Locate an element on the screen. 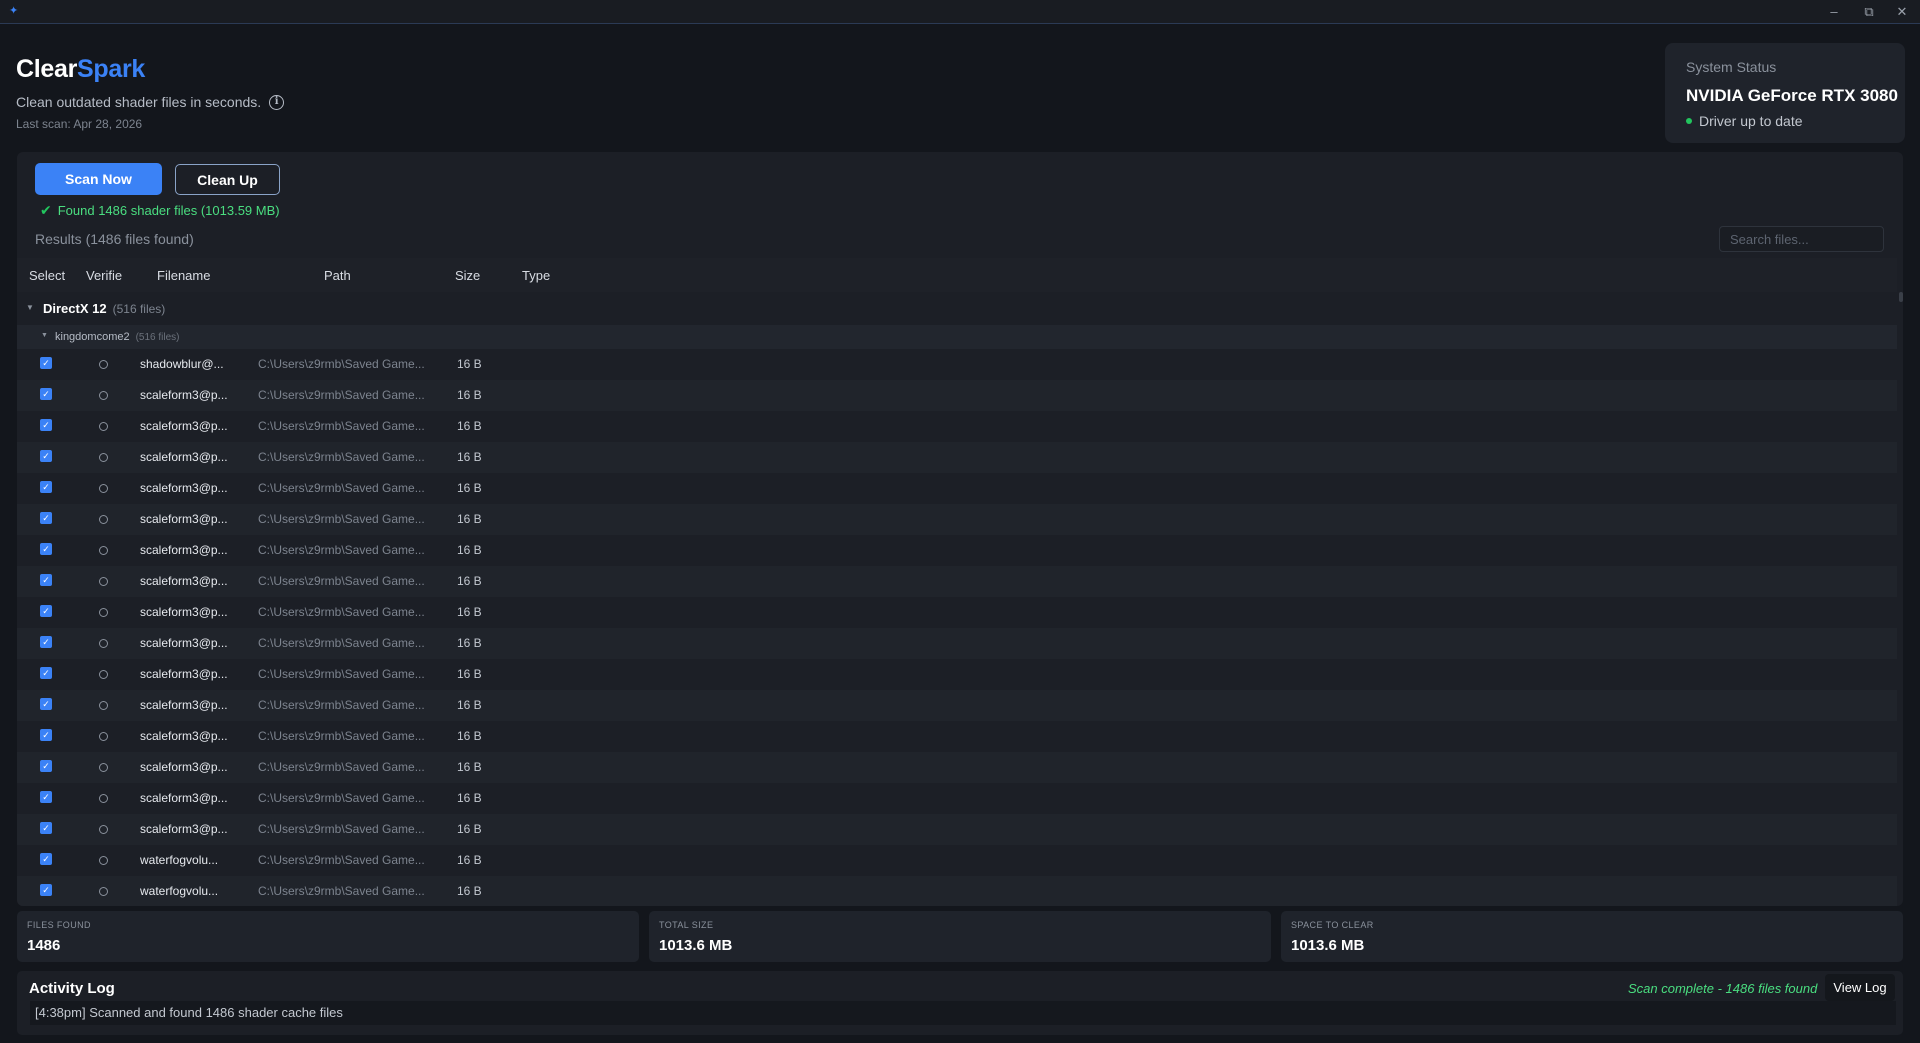  column-path: Path is located at coordinates (337, 275).